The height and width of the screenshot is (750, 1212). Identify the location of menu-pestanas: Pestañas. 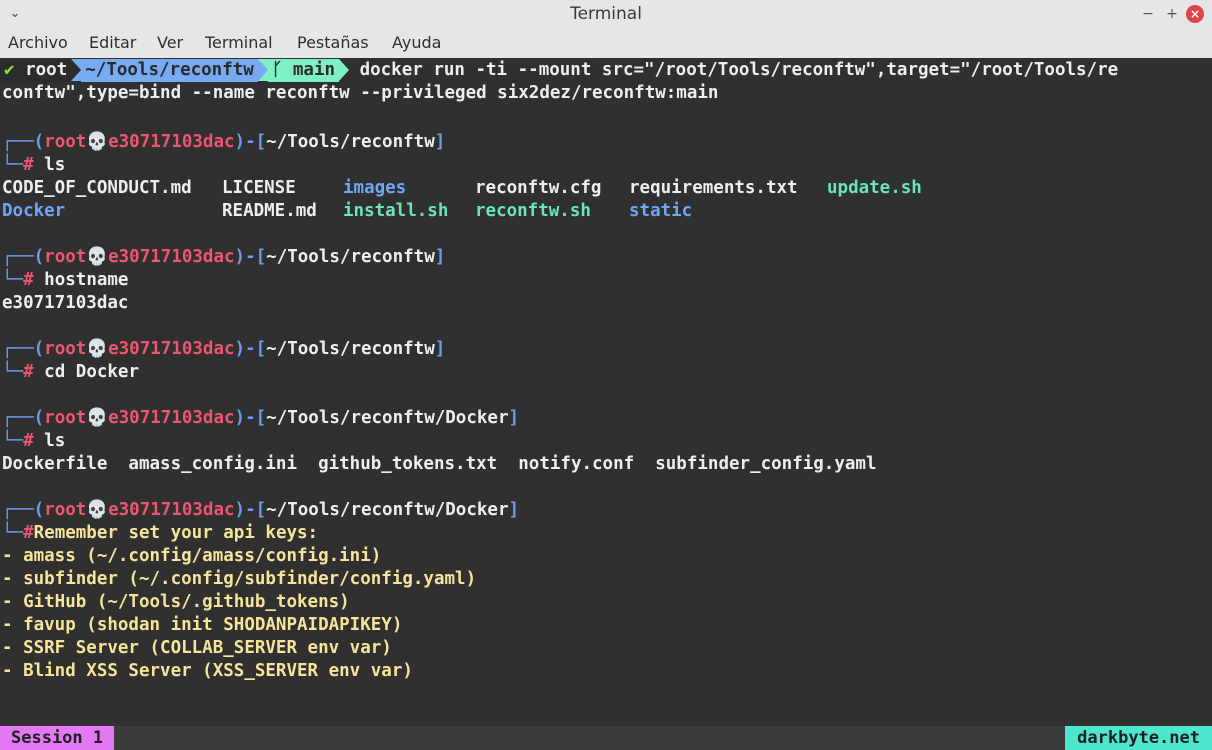
(333, 42).